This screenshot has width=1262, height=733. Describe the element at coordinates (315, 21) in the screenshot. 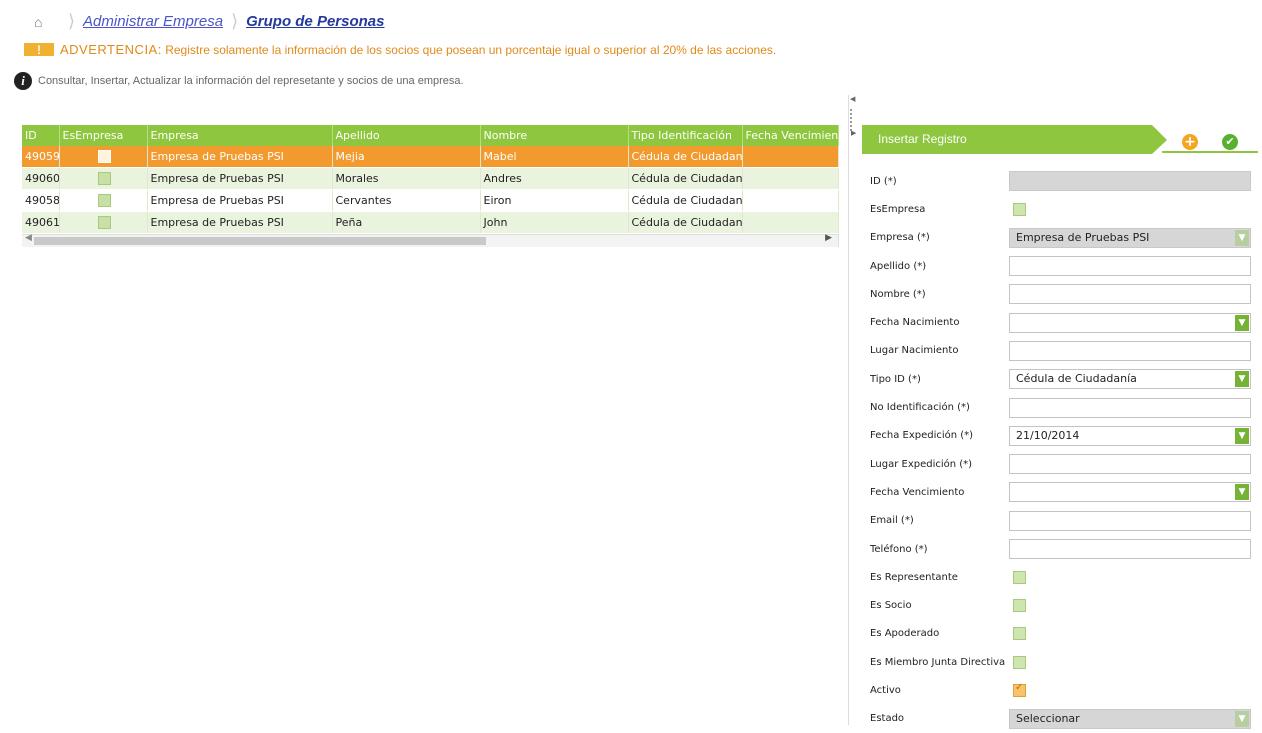

I see `breadcrumb-grupo-personas: Grupo de Personas` at that location.